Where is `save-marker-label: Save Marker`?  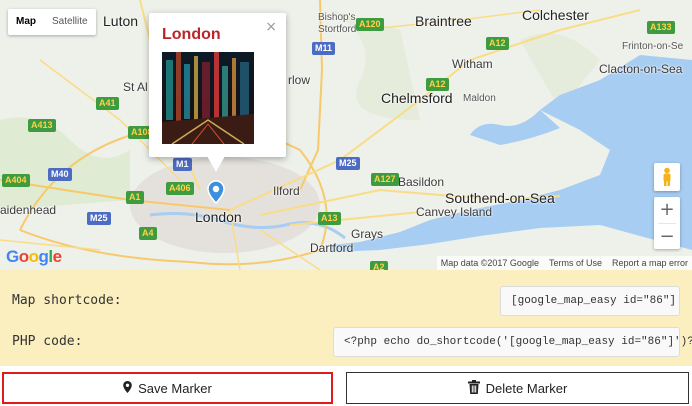
save-marker-label: Save Marker is located at coordinates (175, 388).